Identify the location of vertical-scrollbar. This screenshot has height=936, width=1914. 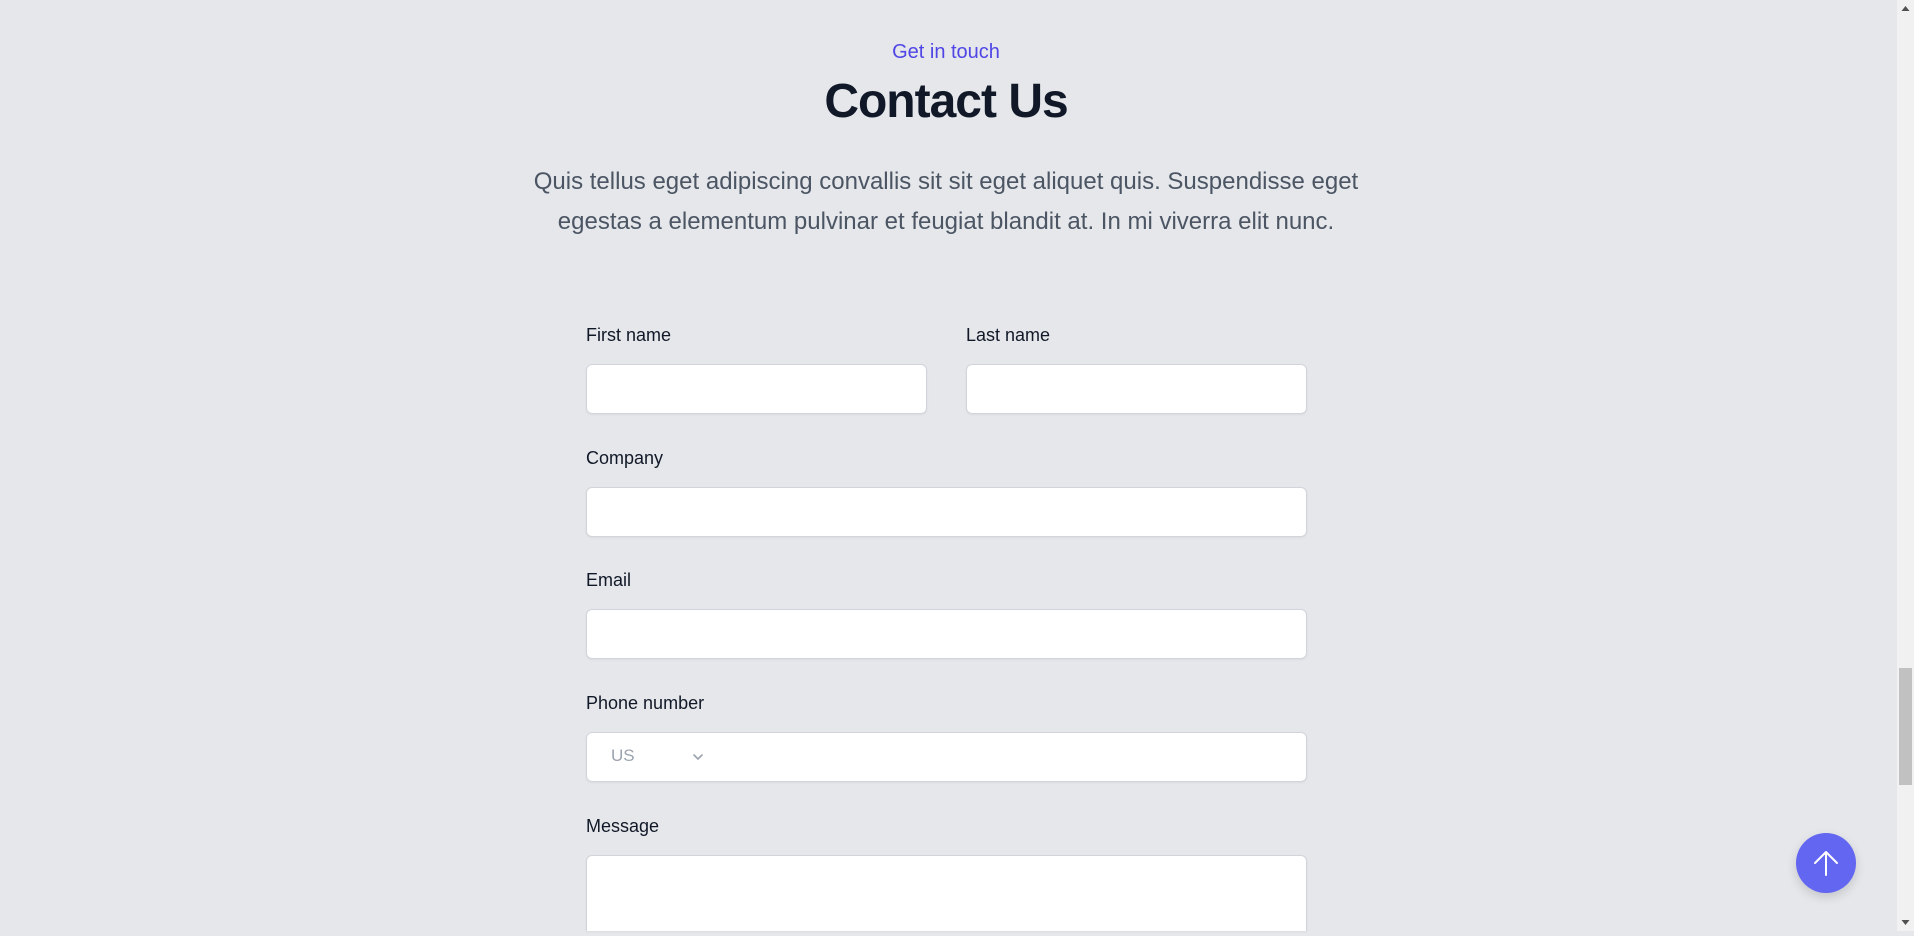
(1905, 465).